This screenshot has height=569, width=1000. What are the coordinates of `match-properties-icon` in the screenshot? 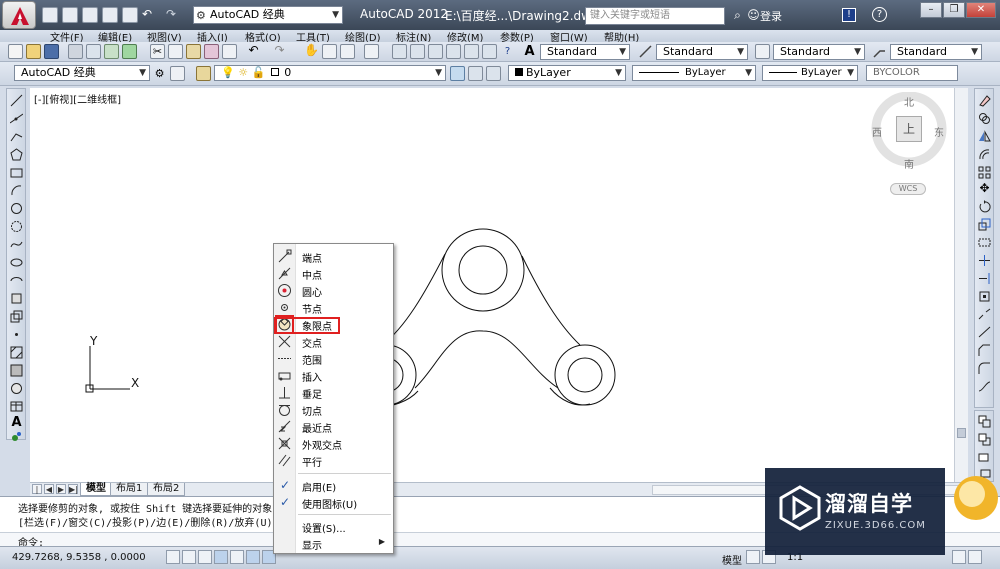 It's located at (211, 51).